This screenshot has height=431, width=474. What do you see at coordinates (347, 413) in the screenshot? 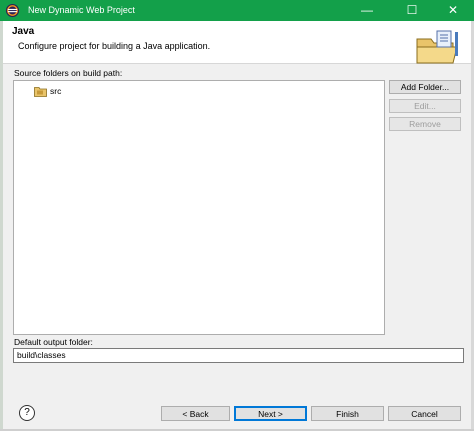
I see `finish-button: Finish` at bounding box center [347, 413].